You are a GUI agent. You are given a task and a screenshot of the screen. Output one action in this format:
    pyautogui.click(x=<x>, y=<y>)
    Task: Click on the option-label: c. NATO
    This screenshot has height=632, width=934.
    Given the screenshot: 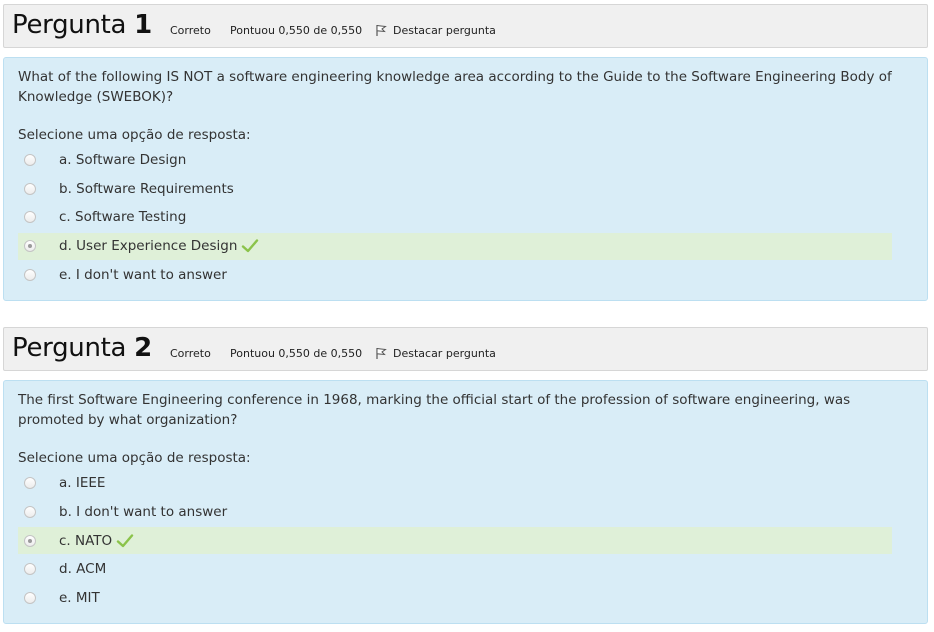 What is the action you would take?
    pyautogui.click(x=86, y=540)
    